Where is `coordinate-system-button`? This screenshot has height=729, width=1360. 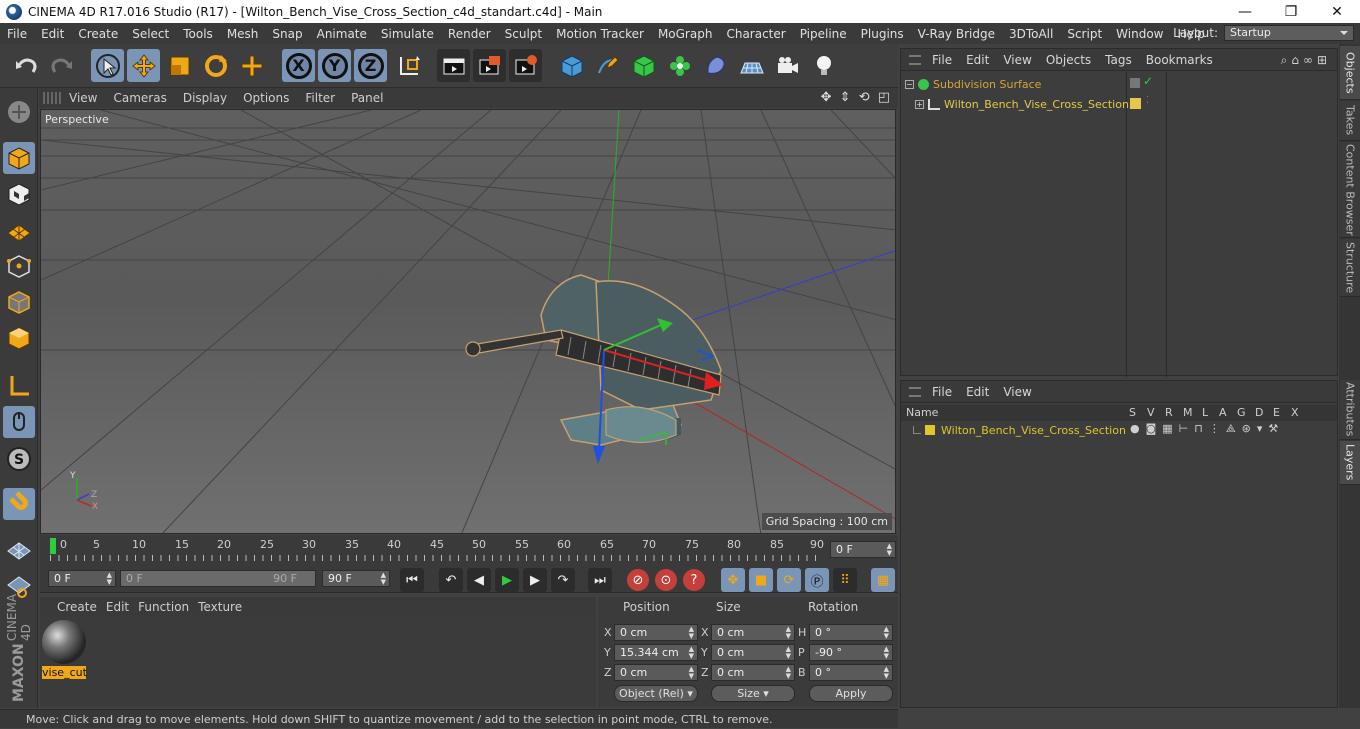
coordinate-system-button is located at coordinates (408, 65).